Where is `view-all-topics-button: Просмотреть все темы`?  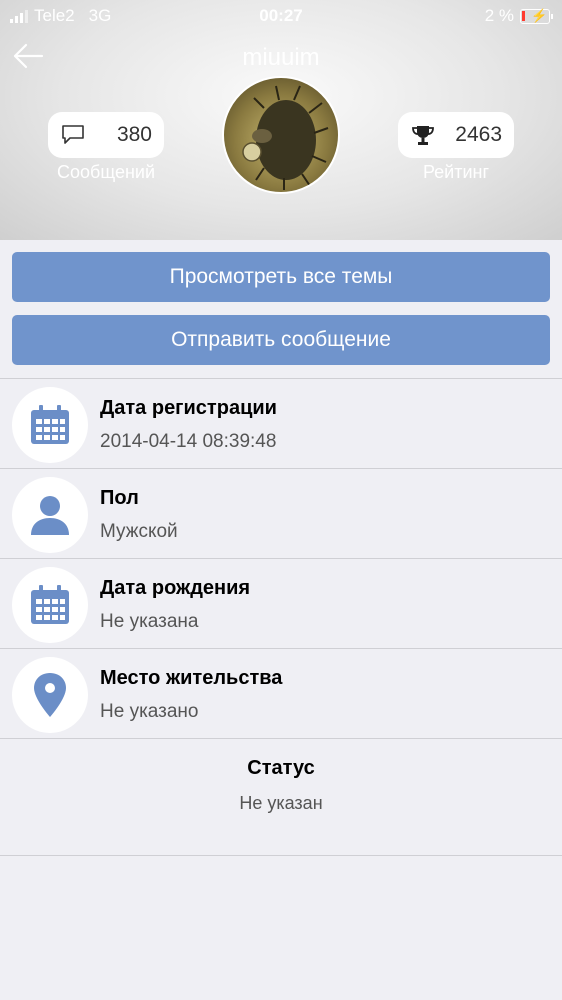 view-all-topics-button: Просмотреть все темы is located at coordinates (281, 277).